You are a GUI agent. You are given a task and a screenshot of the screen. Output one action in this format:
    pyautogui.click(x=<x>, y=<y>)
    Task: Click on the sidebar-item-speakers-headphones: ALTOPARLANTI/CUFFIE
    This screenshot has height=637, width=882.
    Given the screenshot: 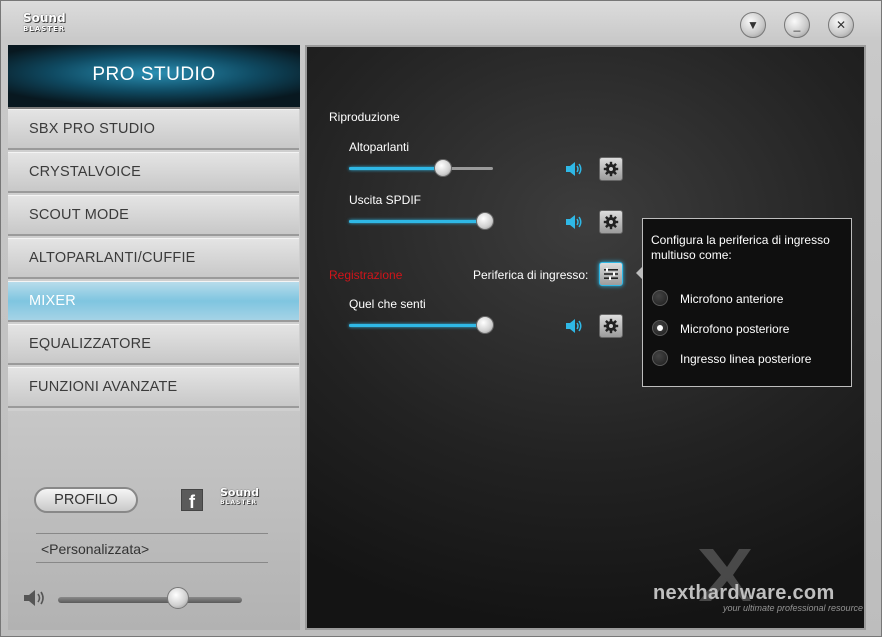 What is the action you would take?
    pyautogui.click(x=153, y=258)
    